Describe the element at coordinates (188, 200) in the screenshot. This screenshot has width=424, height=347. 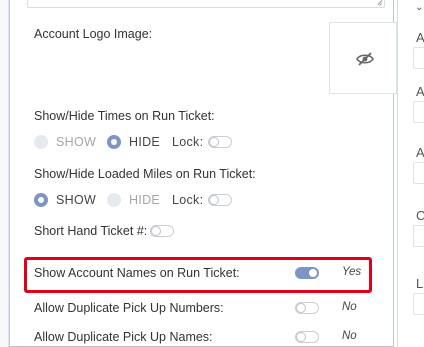
I see `loaded-miles-lock-label: Lock:` at that location.